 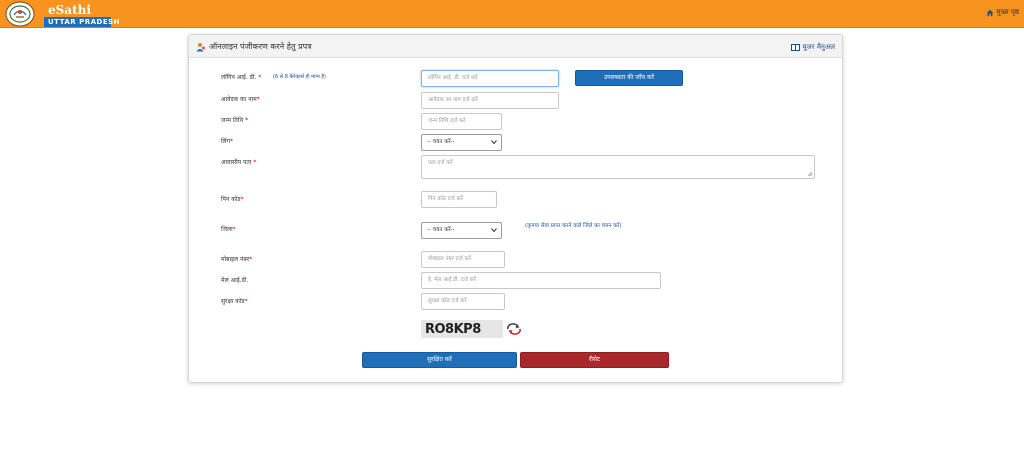 What do you see at coordinates (235, 120) in the screenshot?
I see `dob-label: जन्म तिथि *` at bounding box center [235, 120].